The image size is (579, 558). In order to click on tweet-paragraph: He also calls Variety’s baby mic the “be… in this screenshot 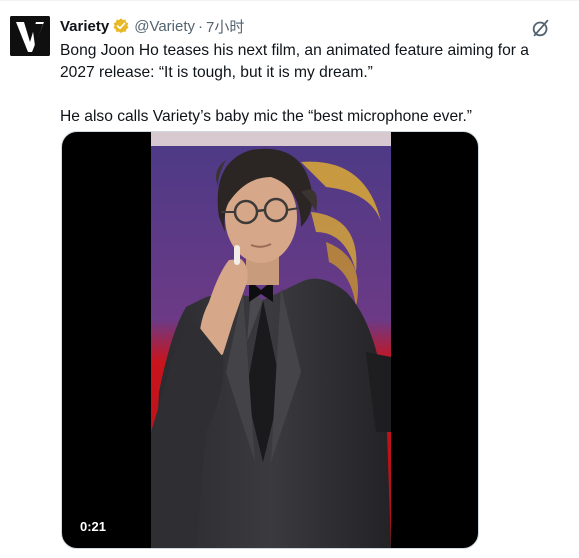, I will do `click(266, 116)`.